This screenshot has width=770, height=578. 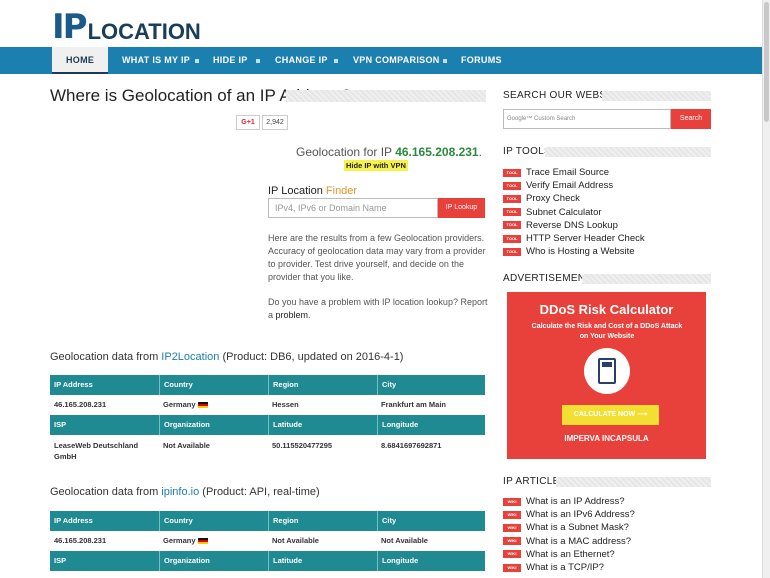 What do you see at coordinates (275, 122) in the screenshot?
I see `gplus-count: 2,942` at bounding box center [275, 122].